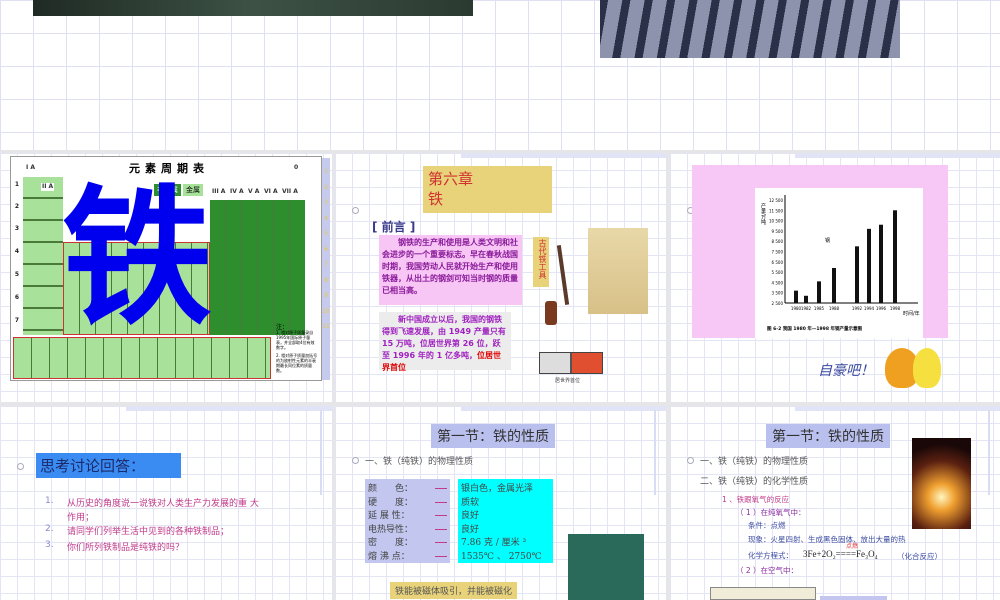 The height and width of the screenshot is (600, 1000). I want to click on chapter-title-box: 第六章 铁, so click(487, 189).